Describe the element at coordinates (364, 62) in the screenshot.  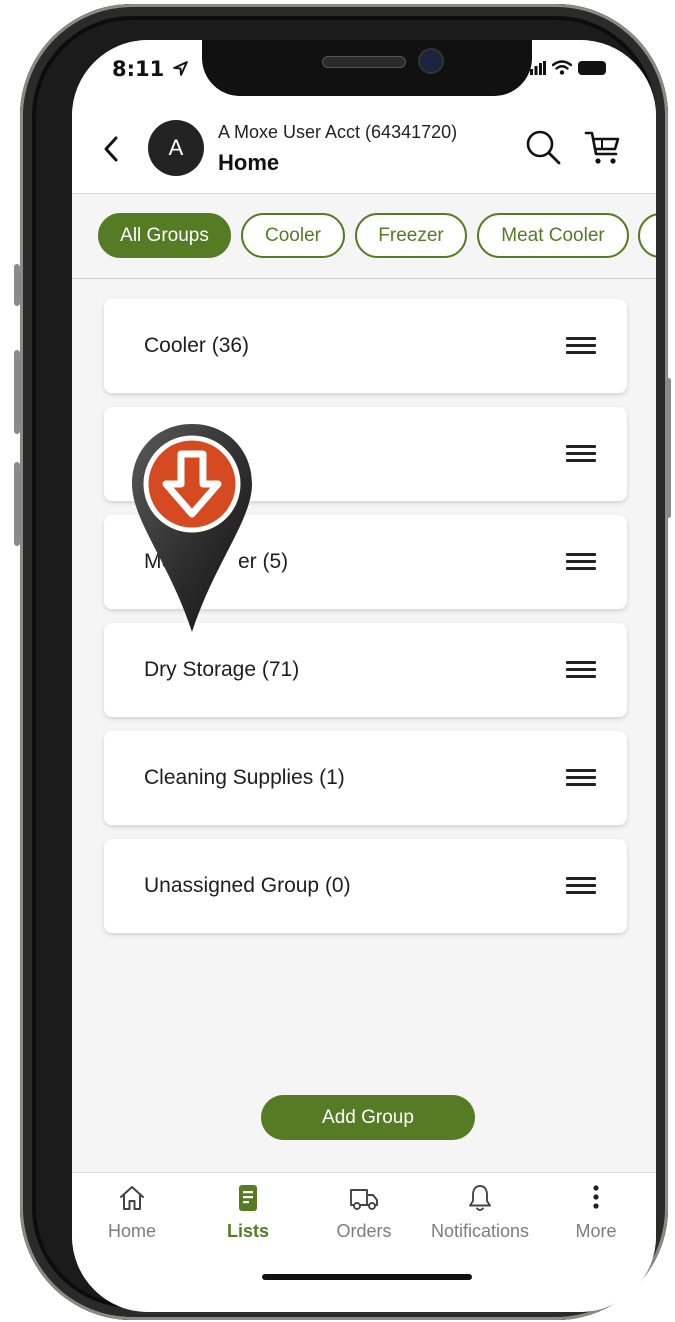
I see `speaker-grille` at that location.